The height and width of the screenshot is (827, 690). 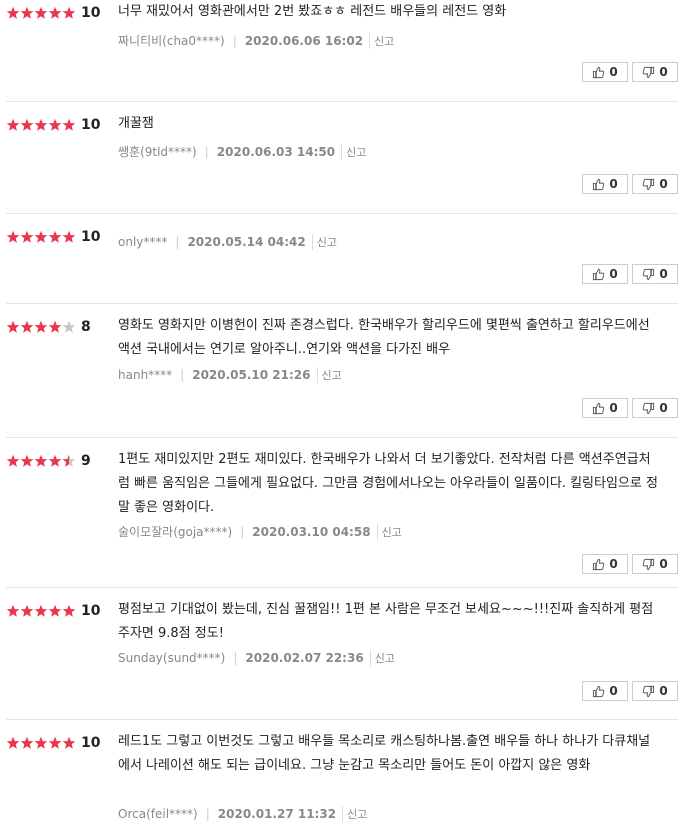 What do you see at coordinates (145, 375) in the screenshot?
I see `author-name: hanh****` at bounding box center [145, 375].